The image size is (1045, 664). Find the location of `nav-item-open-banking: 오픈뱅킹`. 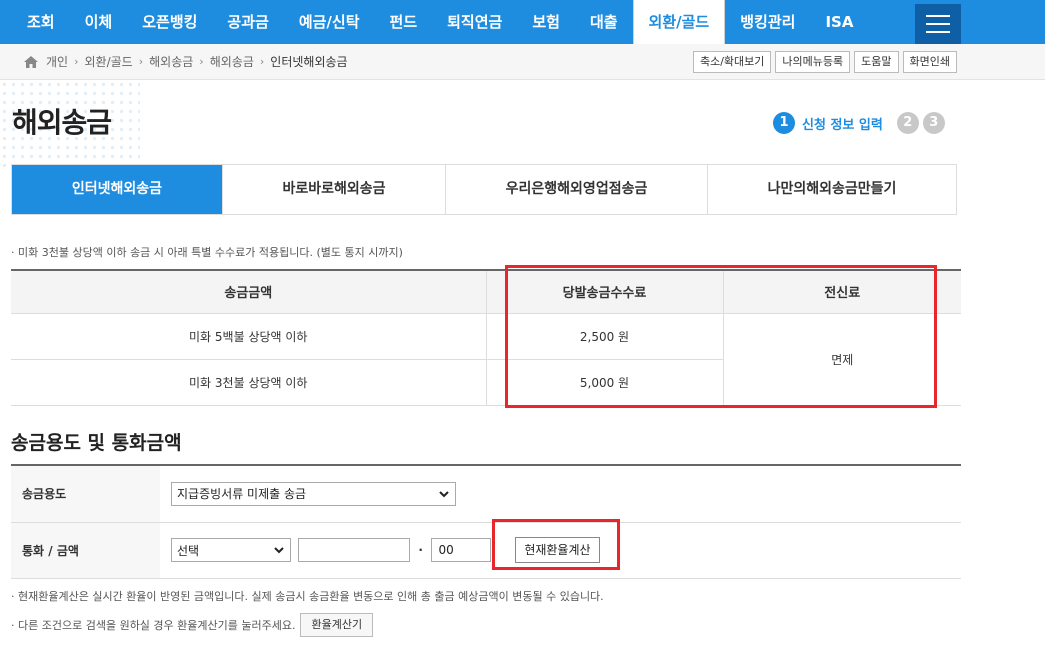

nav-item-open-banking: 오픈뱅킹 is located at coordinates (169, 22).